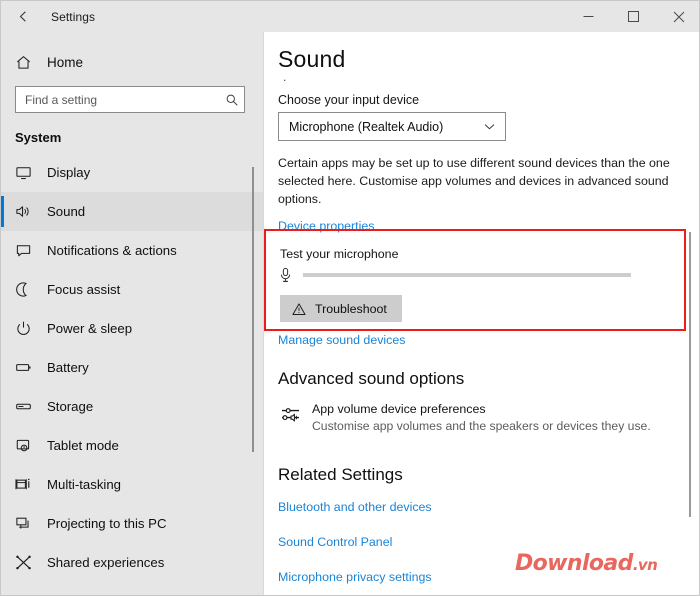 This screenshot has width=700, height=596. I want to click on window-title: Settings, so click(73, 16).